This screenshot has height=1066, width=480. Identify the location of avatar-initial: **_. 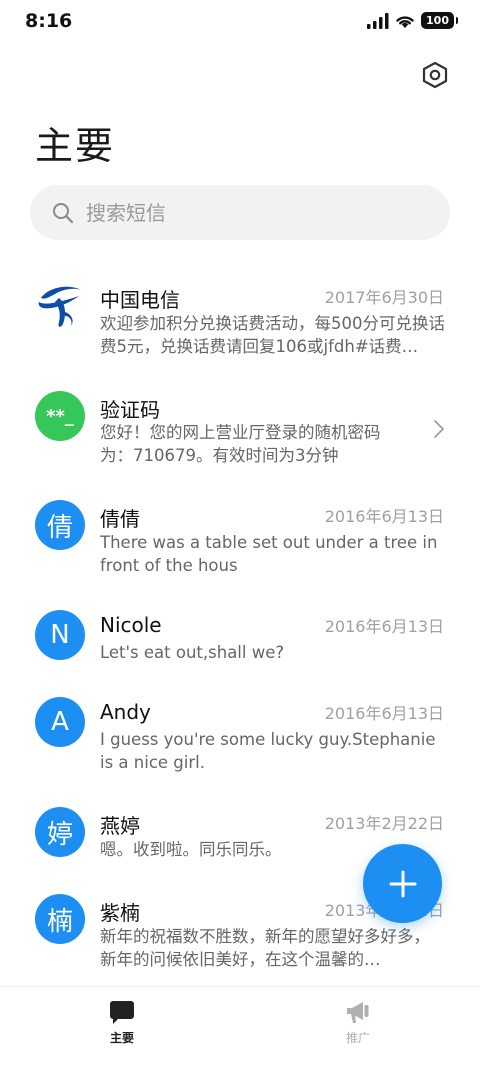
(60, 416).